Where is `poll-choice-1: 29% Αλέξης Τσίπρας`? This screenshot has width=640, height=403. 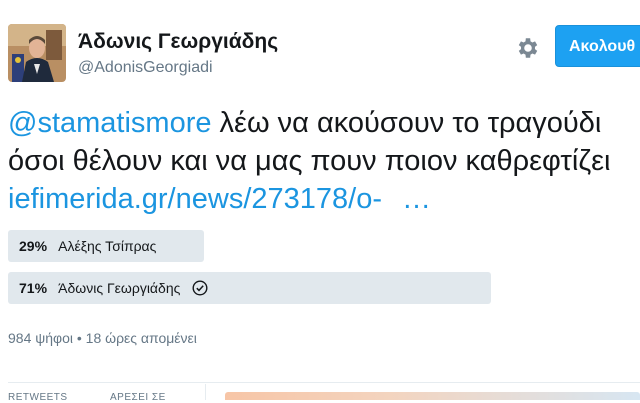
poll-choice-1: 29% Αλέξης Τσίπρας is located at coordinates (106, 246).